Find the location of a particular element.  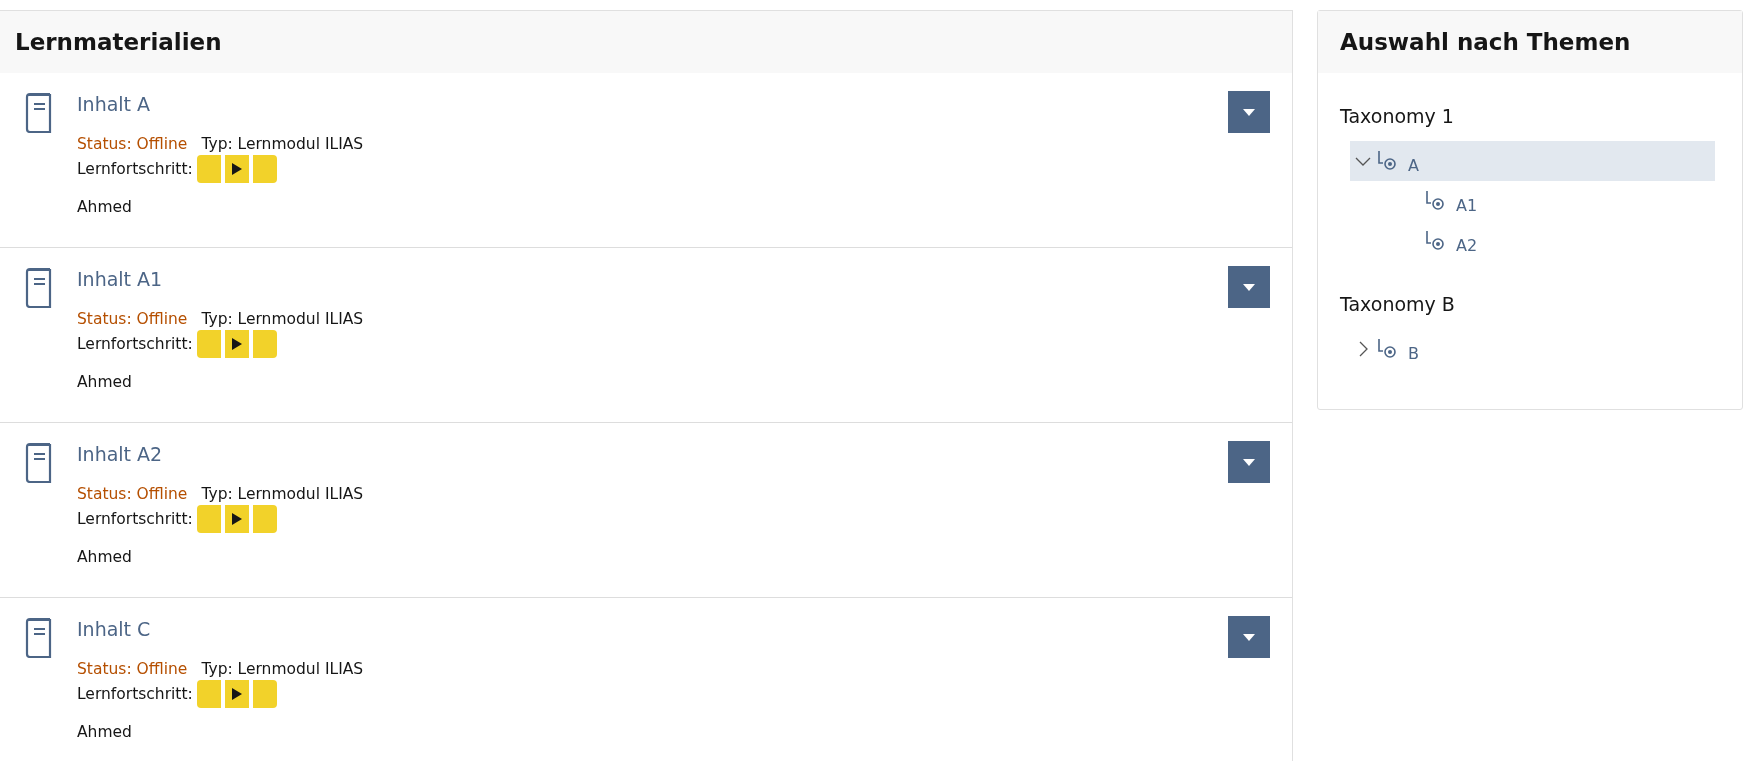

item-title-link: Inhalt C is located at coordinates (114, 629).